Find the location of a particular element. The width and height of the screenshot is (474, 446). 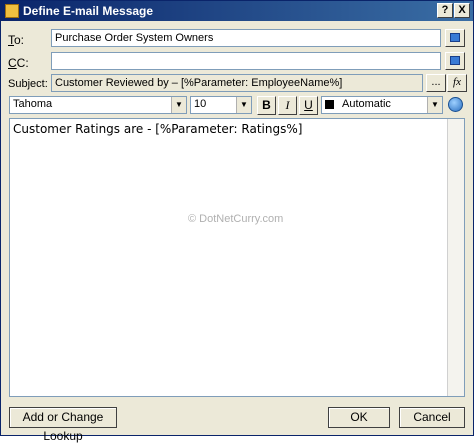

font-size-value: 10 is located at coordinates (200, 104).